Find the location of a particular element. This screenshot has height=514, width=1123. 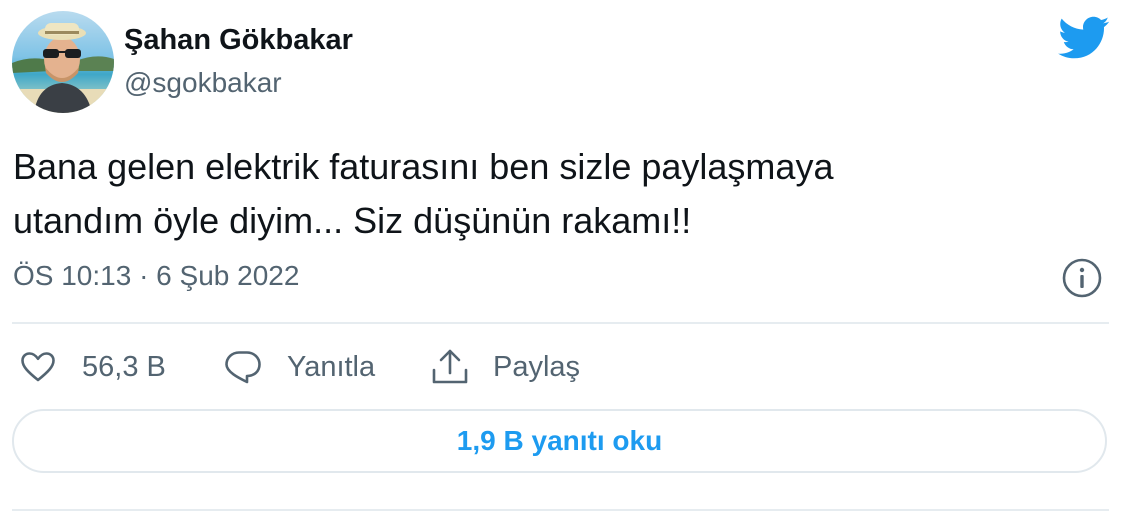

speech-bubble-icon is located at coordinates (243, 367).